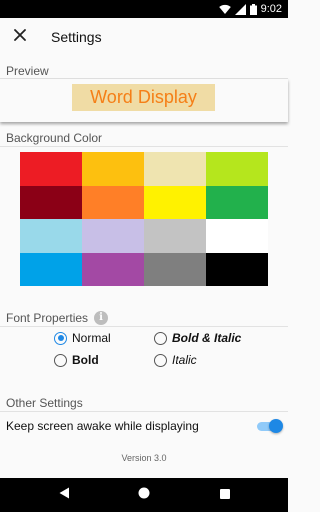  I want to click on preview-area: Word Display, so click(144, 100).